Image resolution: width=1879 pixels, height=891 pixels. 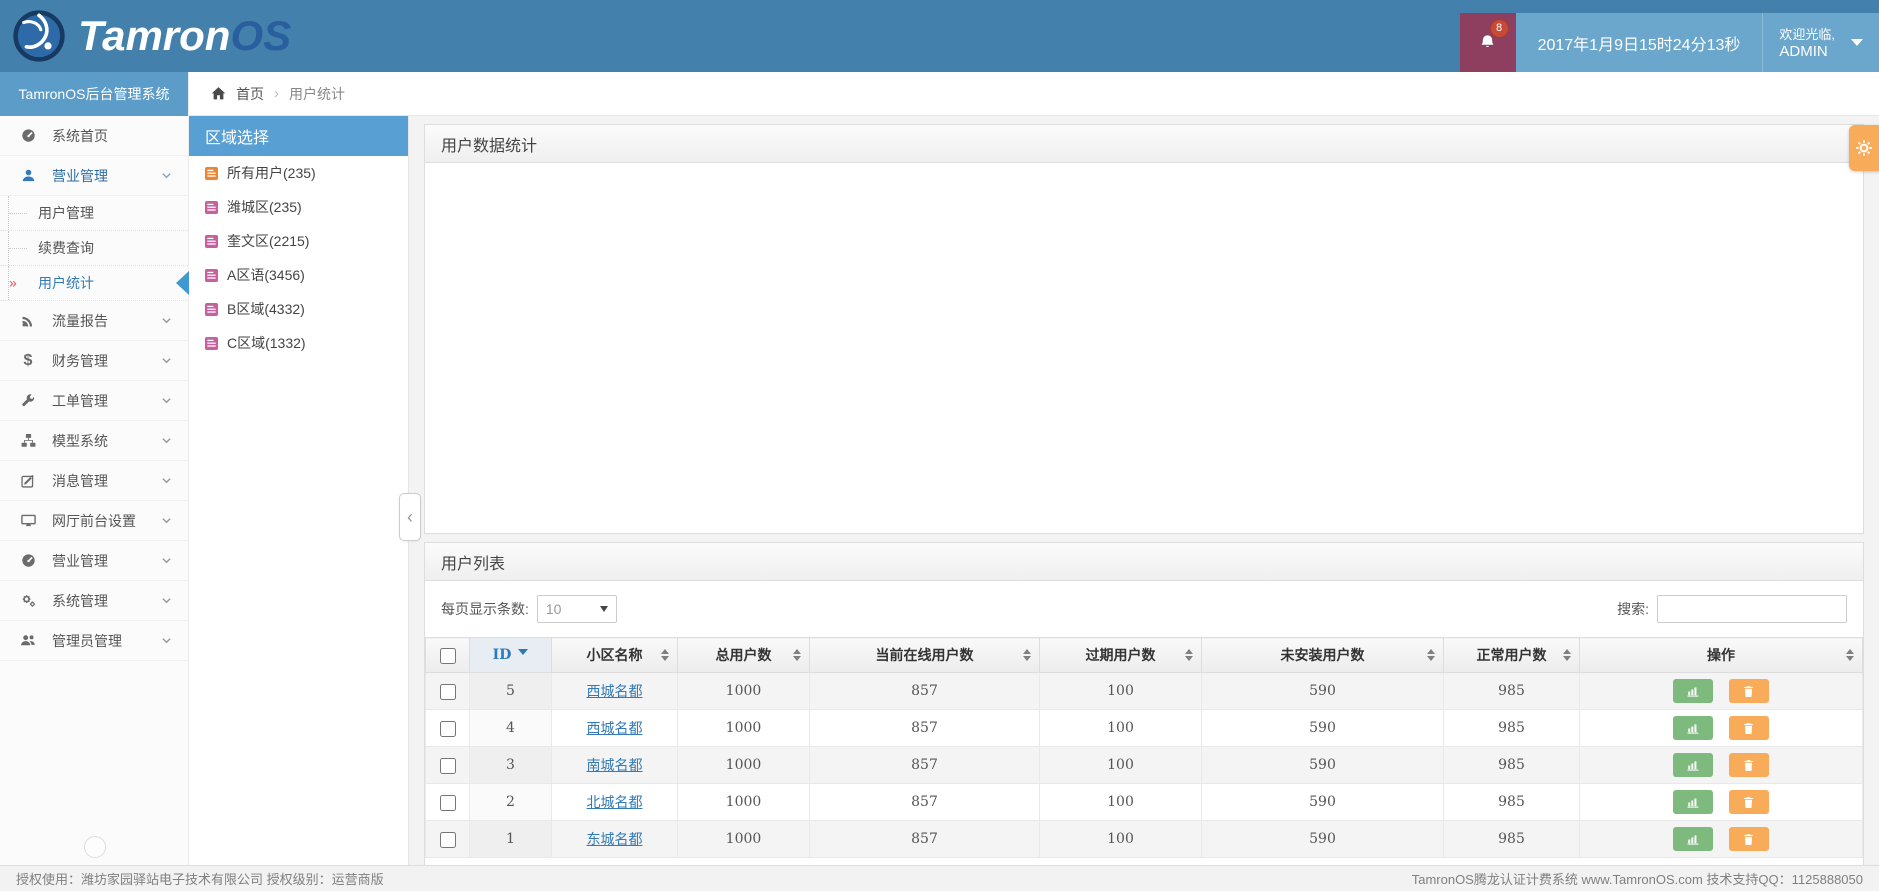 I want to click on cell-id: 2, so click(x=510, y=802).